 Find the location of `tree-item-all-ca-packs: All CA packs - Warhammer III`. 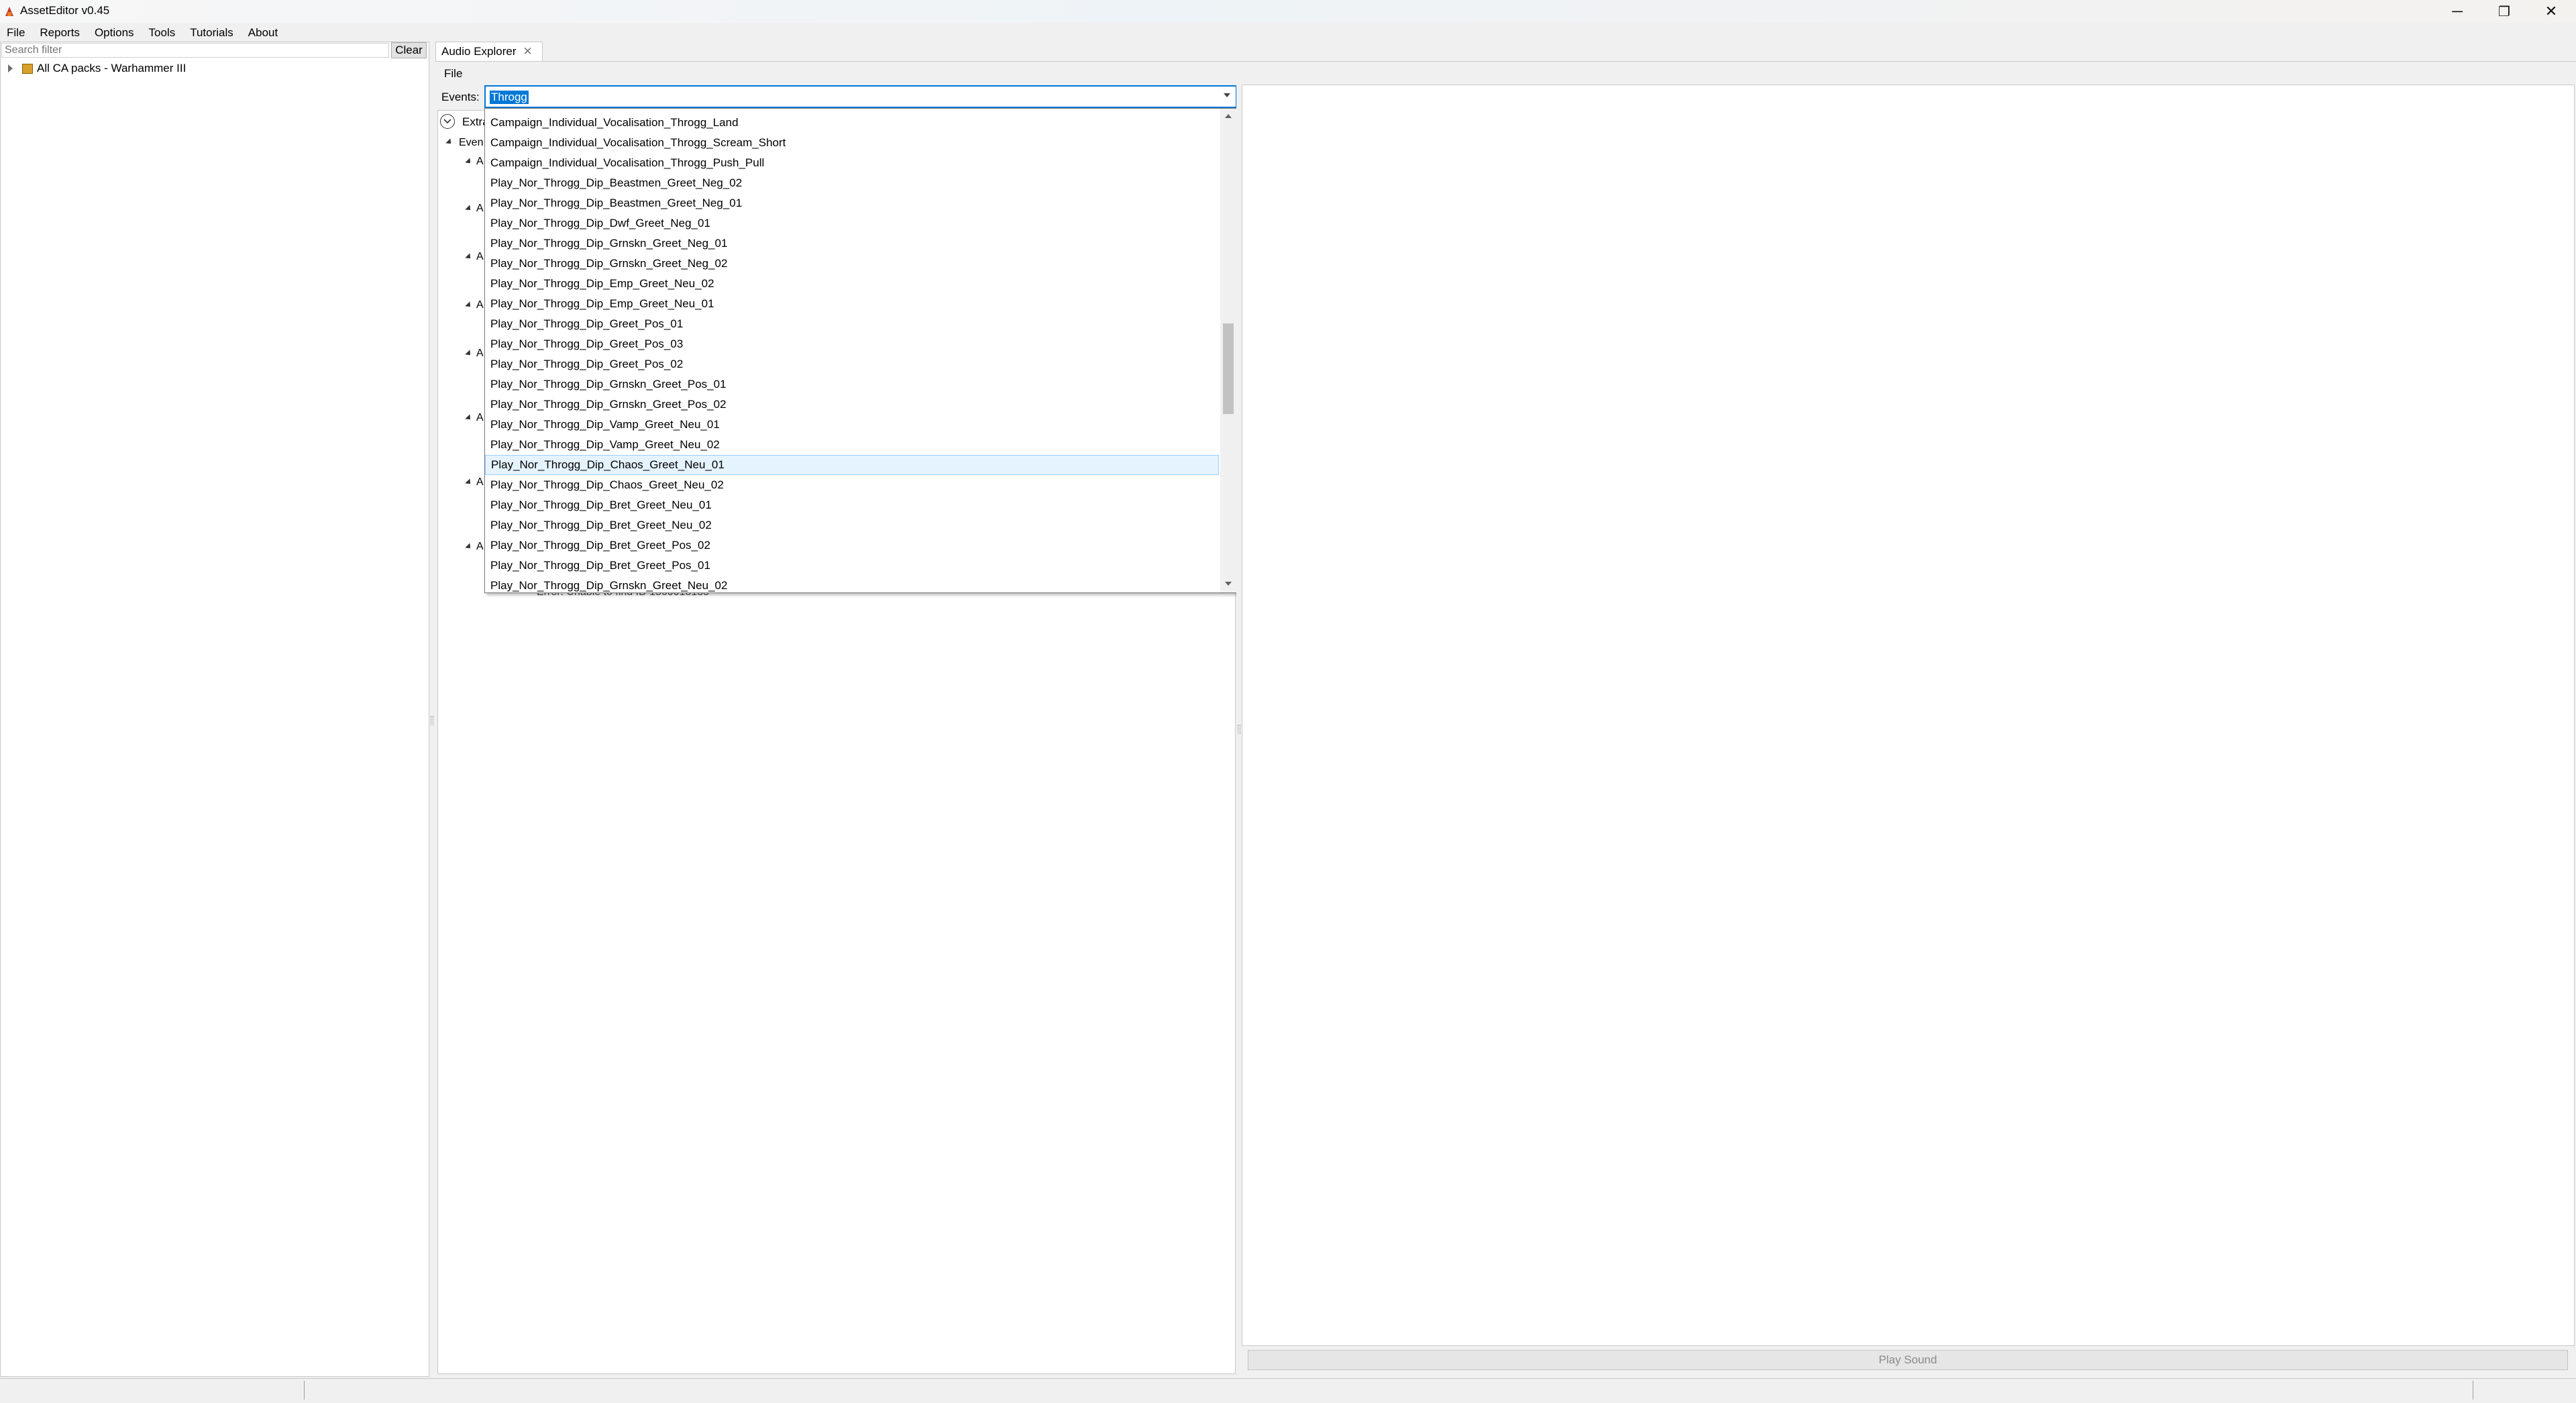

tree-item-all-ca-packs: All CA packs - Warhammer III is located at coordinates (97, 69).